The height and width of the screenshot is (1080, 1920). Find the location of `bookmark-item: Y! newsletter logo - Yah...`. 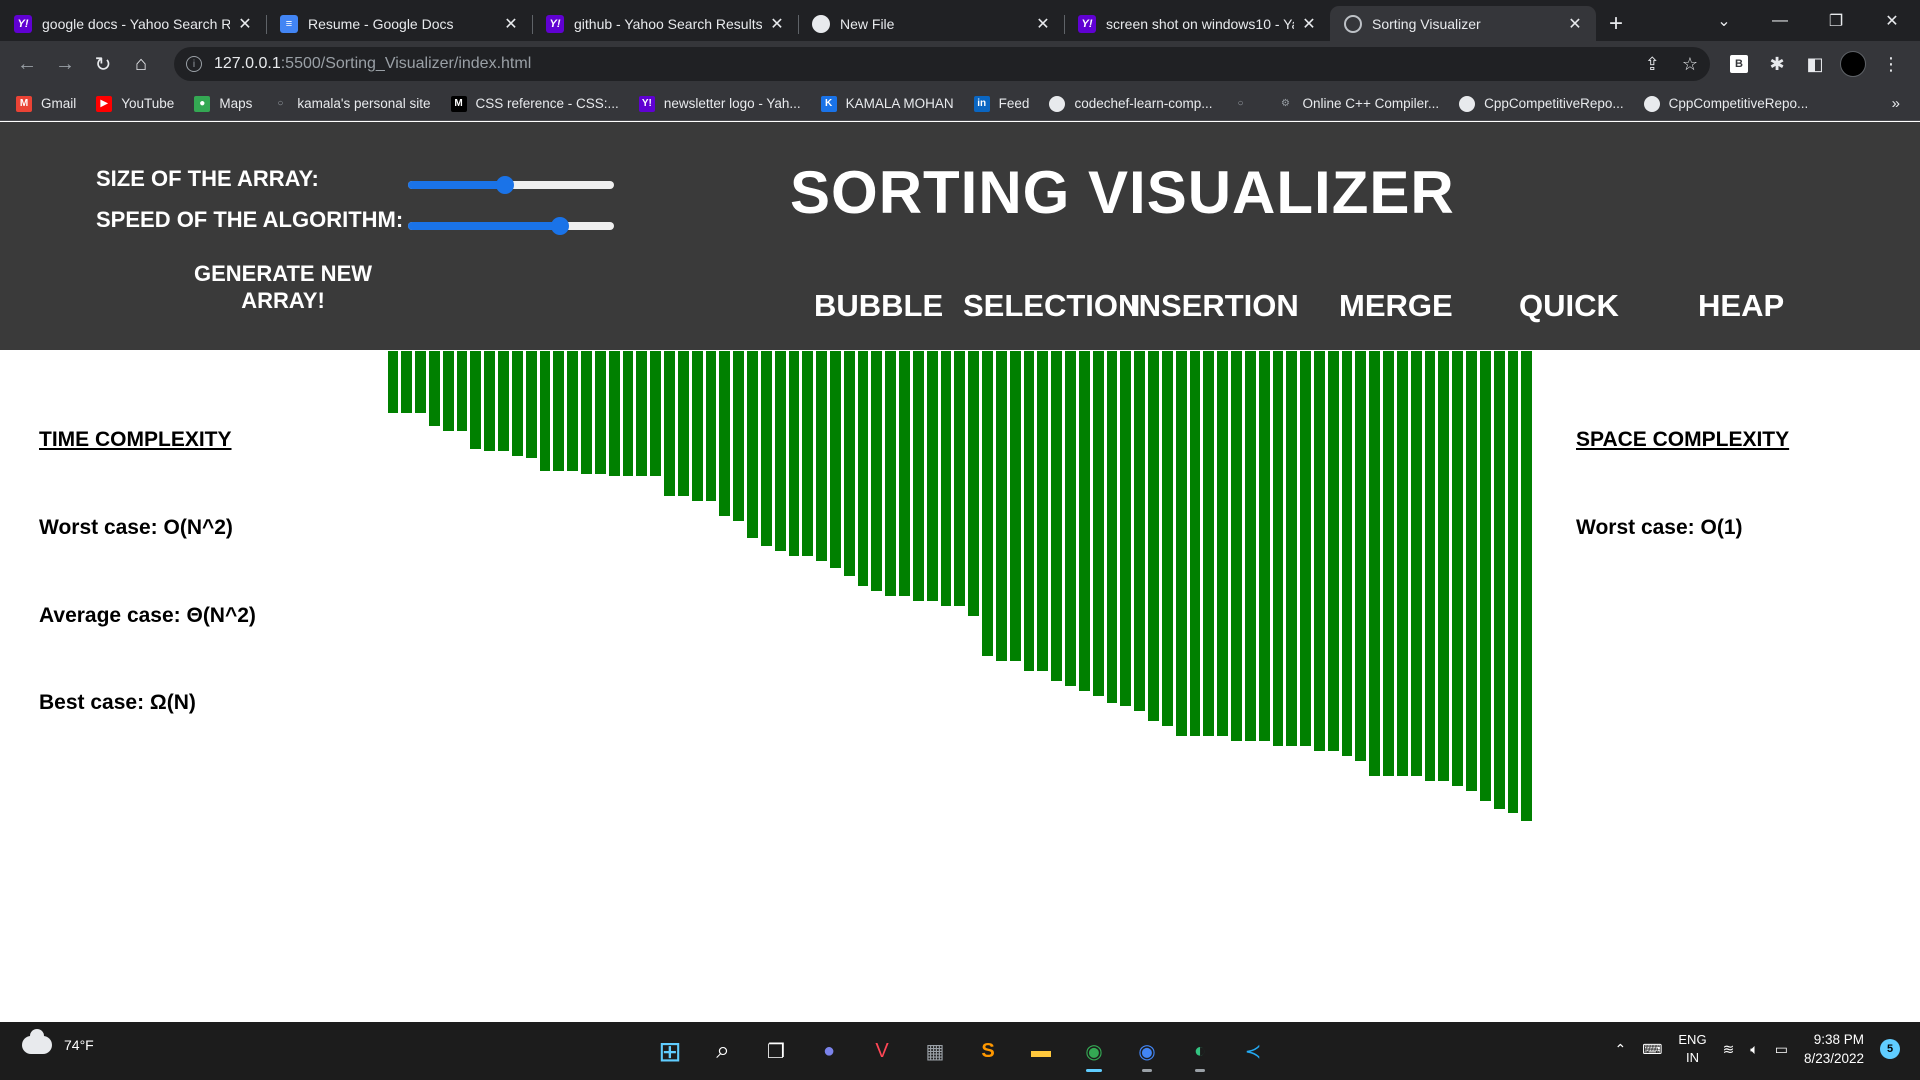

bookmark-item: Y! newsletter logo - Yah... is located at coordinates (719, 103).